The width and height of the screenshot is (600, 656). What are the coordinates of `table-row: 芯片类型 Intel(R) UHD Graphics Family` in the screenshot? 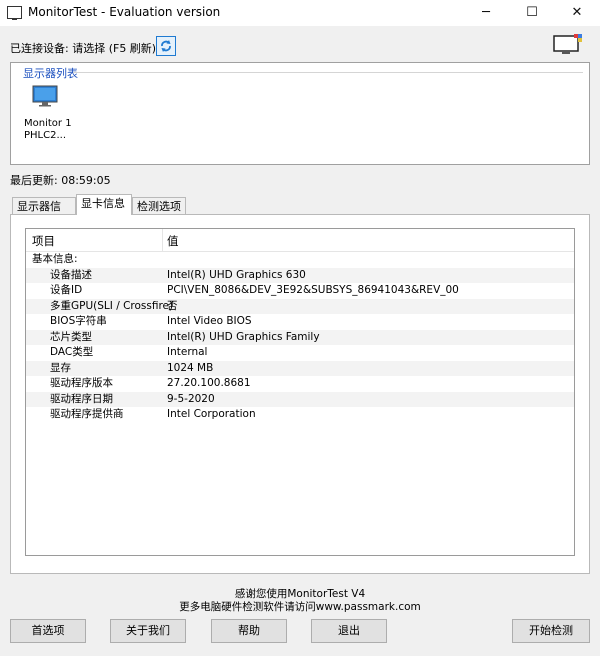 It's located at (300, 337).